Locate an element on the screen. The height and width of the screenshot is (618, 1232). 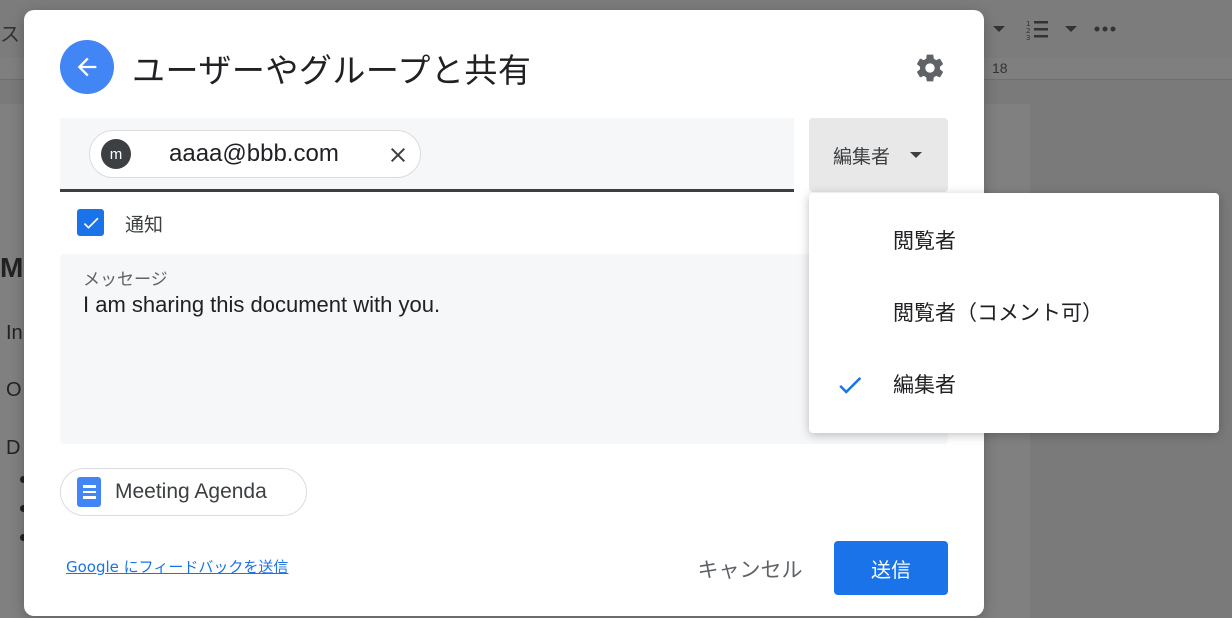
dialog-title: ユーザーやグループと共有 is located at coordinates (332, 70).